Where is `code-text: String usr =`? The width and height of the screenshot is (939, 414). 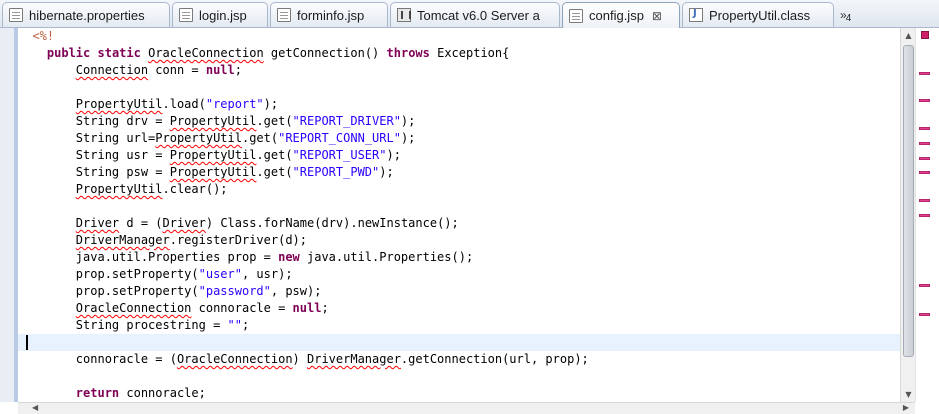 code-text: String usr = is located at coordinates (122, 155).